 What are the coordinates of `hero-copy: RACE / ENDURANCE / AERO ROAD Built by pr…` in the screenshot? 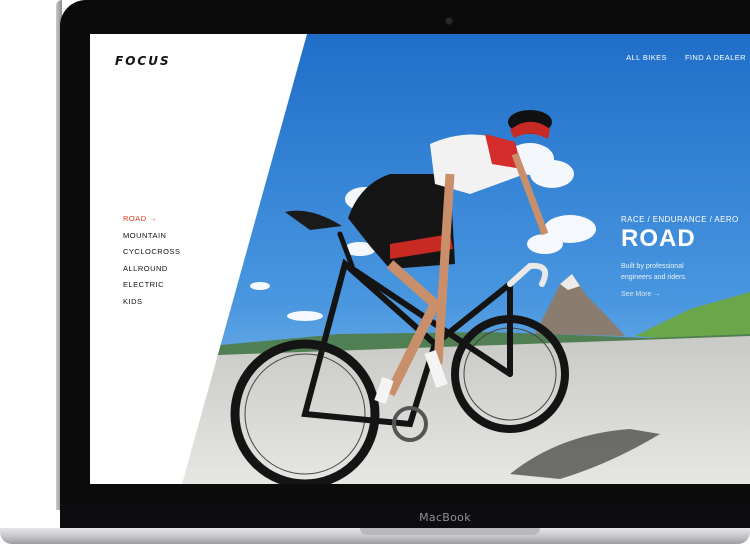 It's located at (680, 258).